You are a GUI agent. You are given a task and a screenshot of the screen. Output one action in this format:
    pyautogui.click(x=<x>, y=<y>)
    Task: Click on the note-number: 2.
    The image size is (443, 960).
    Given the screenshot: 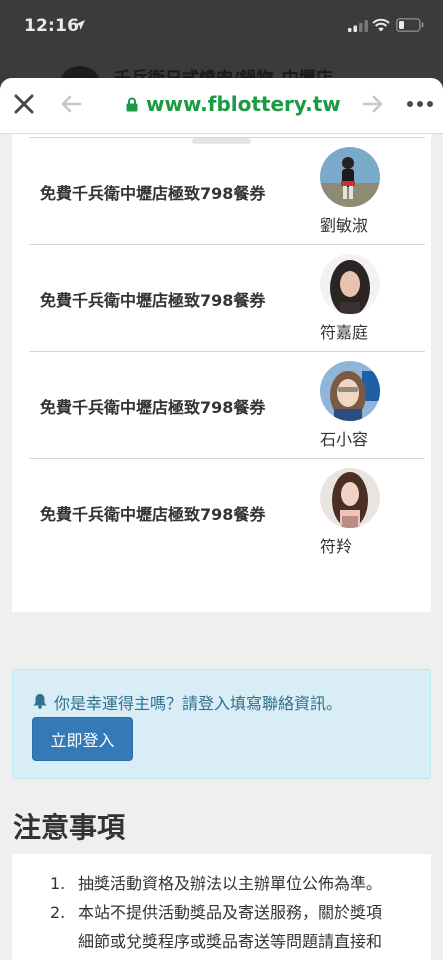 What is the action you would take?
    pyautogui.click(x=58, y=912)
    